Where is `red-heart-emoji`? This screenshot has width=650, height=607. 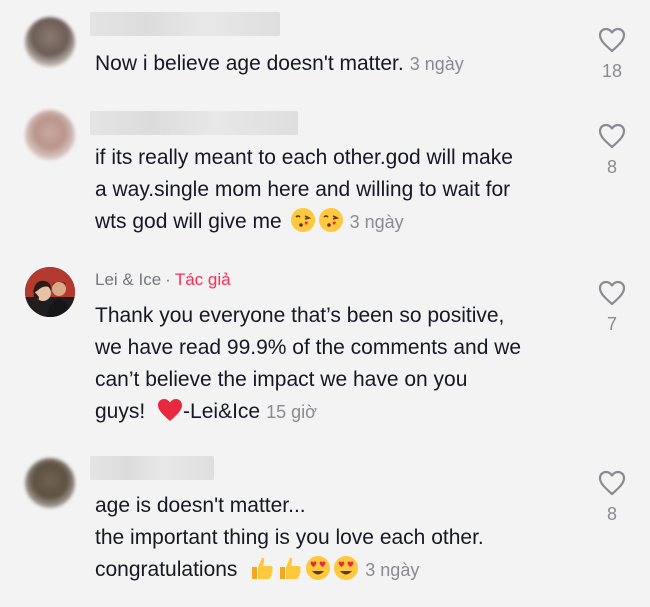
red-heart-emoji is located at coordinates (170, 410).